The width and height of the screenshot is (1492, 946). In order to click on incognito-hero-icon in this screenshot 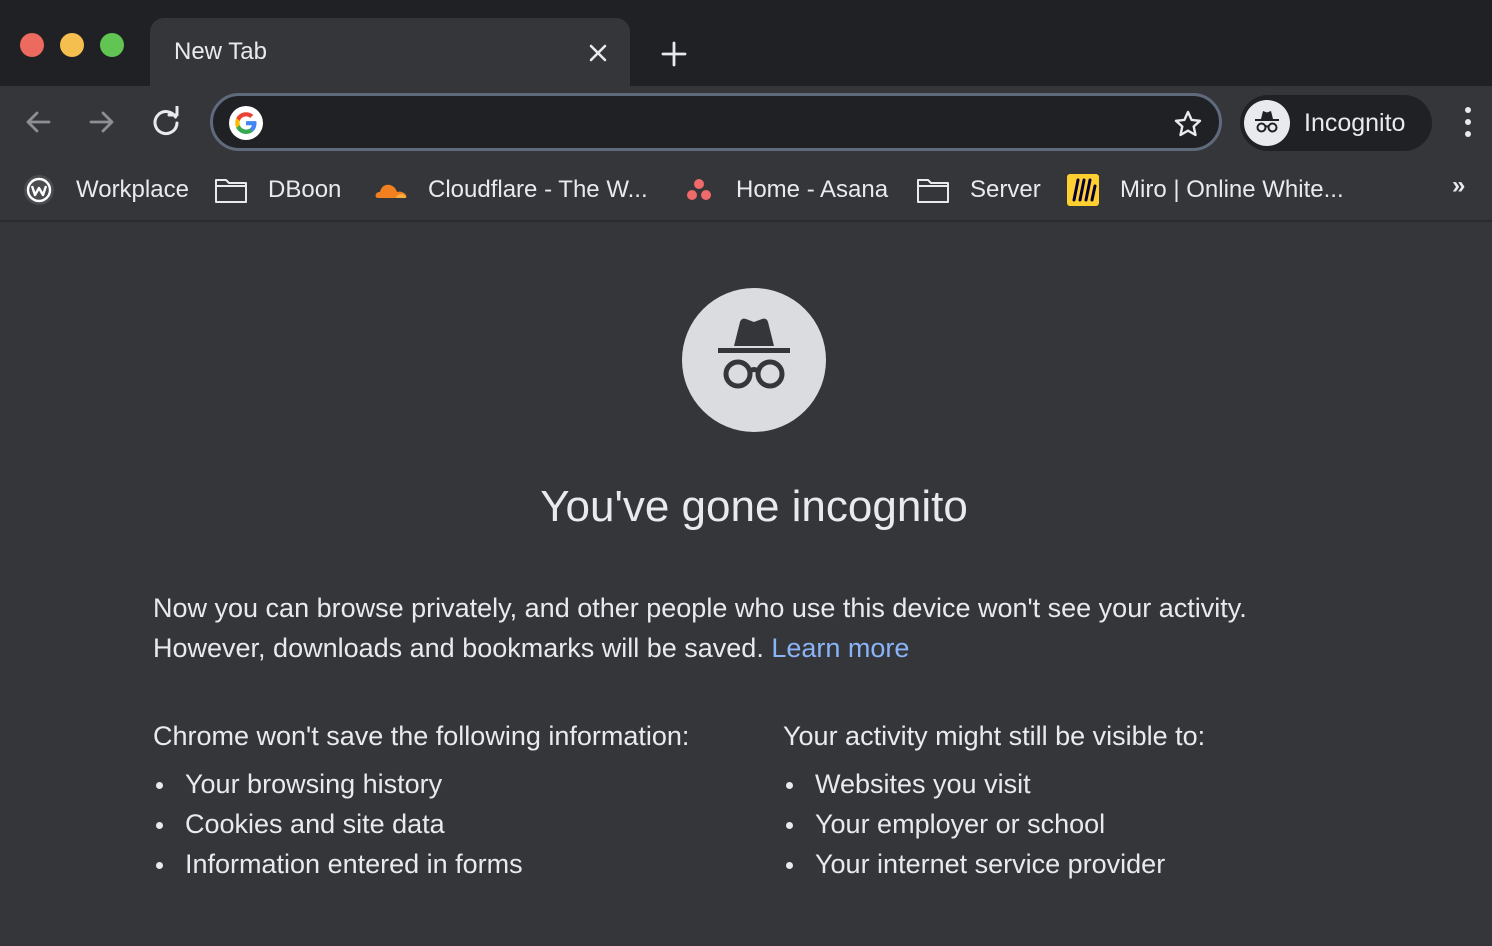, I will do `click(754, 360)`.